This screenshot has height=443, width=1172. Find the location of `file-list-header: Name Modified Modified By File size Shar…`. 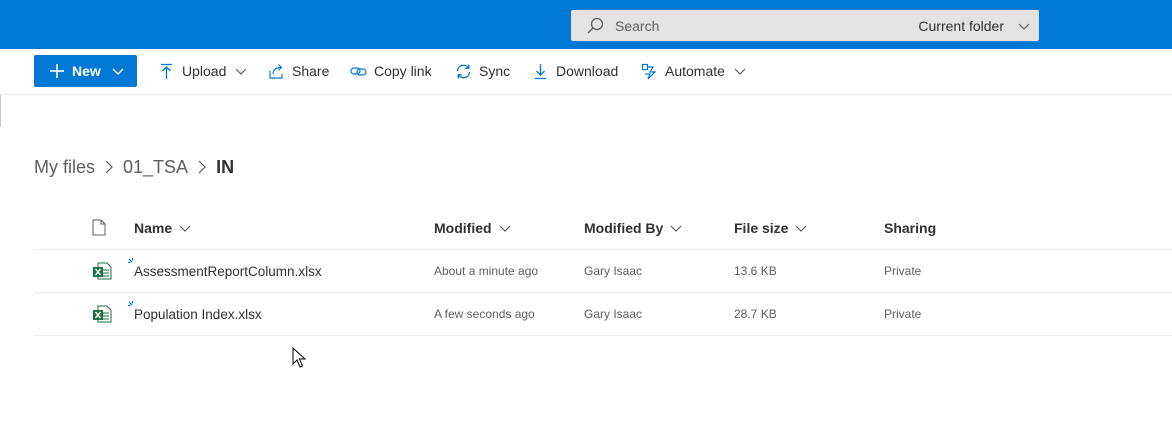

file-list-header: Name Modified Modified By File size Shar… is located at coordinates (603, 228).